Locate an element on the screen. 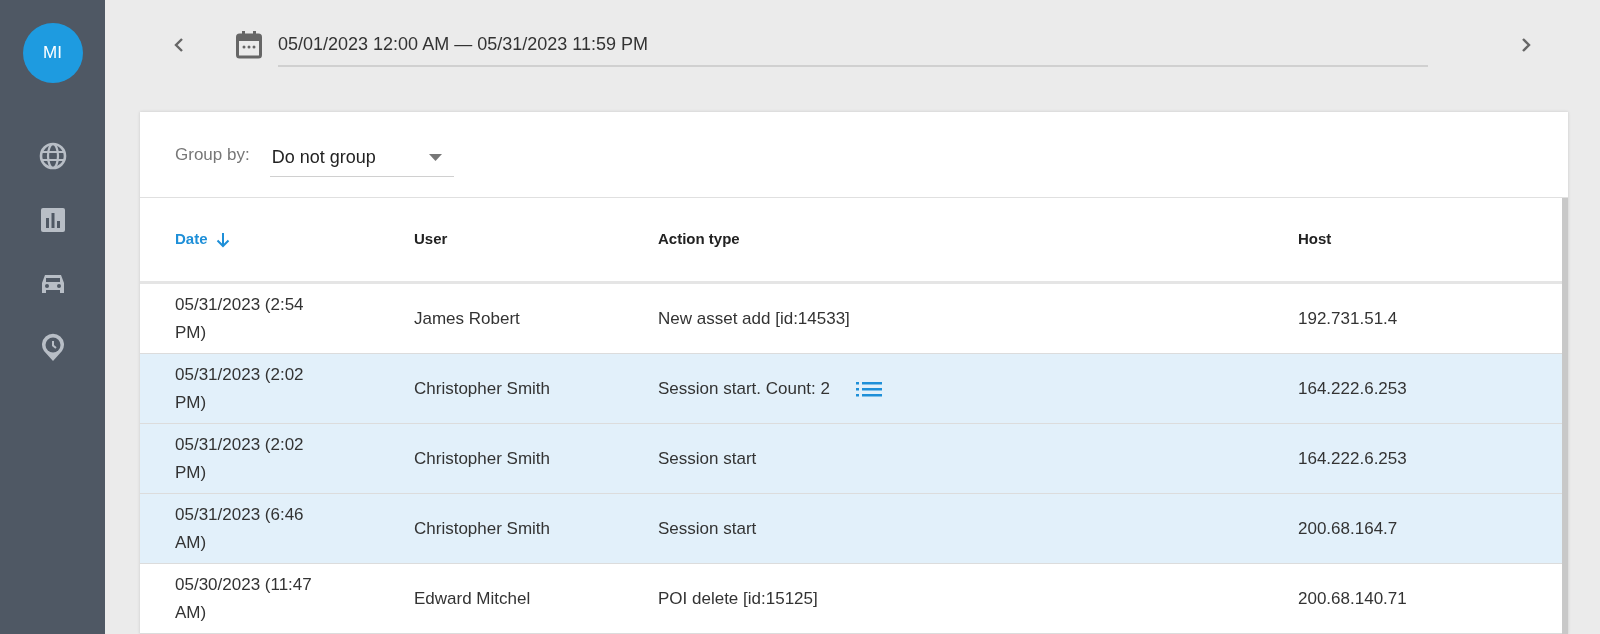 The height and width of the screenshot is (634, 1600). chevron-right-icon is located at coordinates (1526, 45).